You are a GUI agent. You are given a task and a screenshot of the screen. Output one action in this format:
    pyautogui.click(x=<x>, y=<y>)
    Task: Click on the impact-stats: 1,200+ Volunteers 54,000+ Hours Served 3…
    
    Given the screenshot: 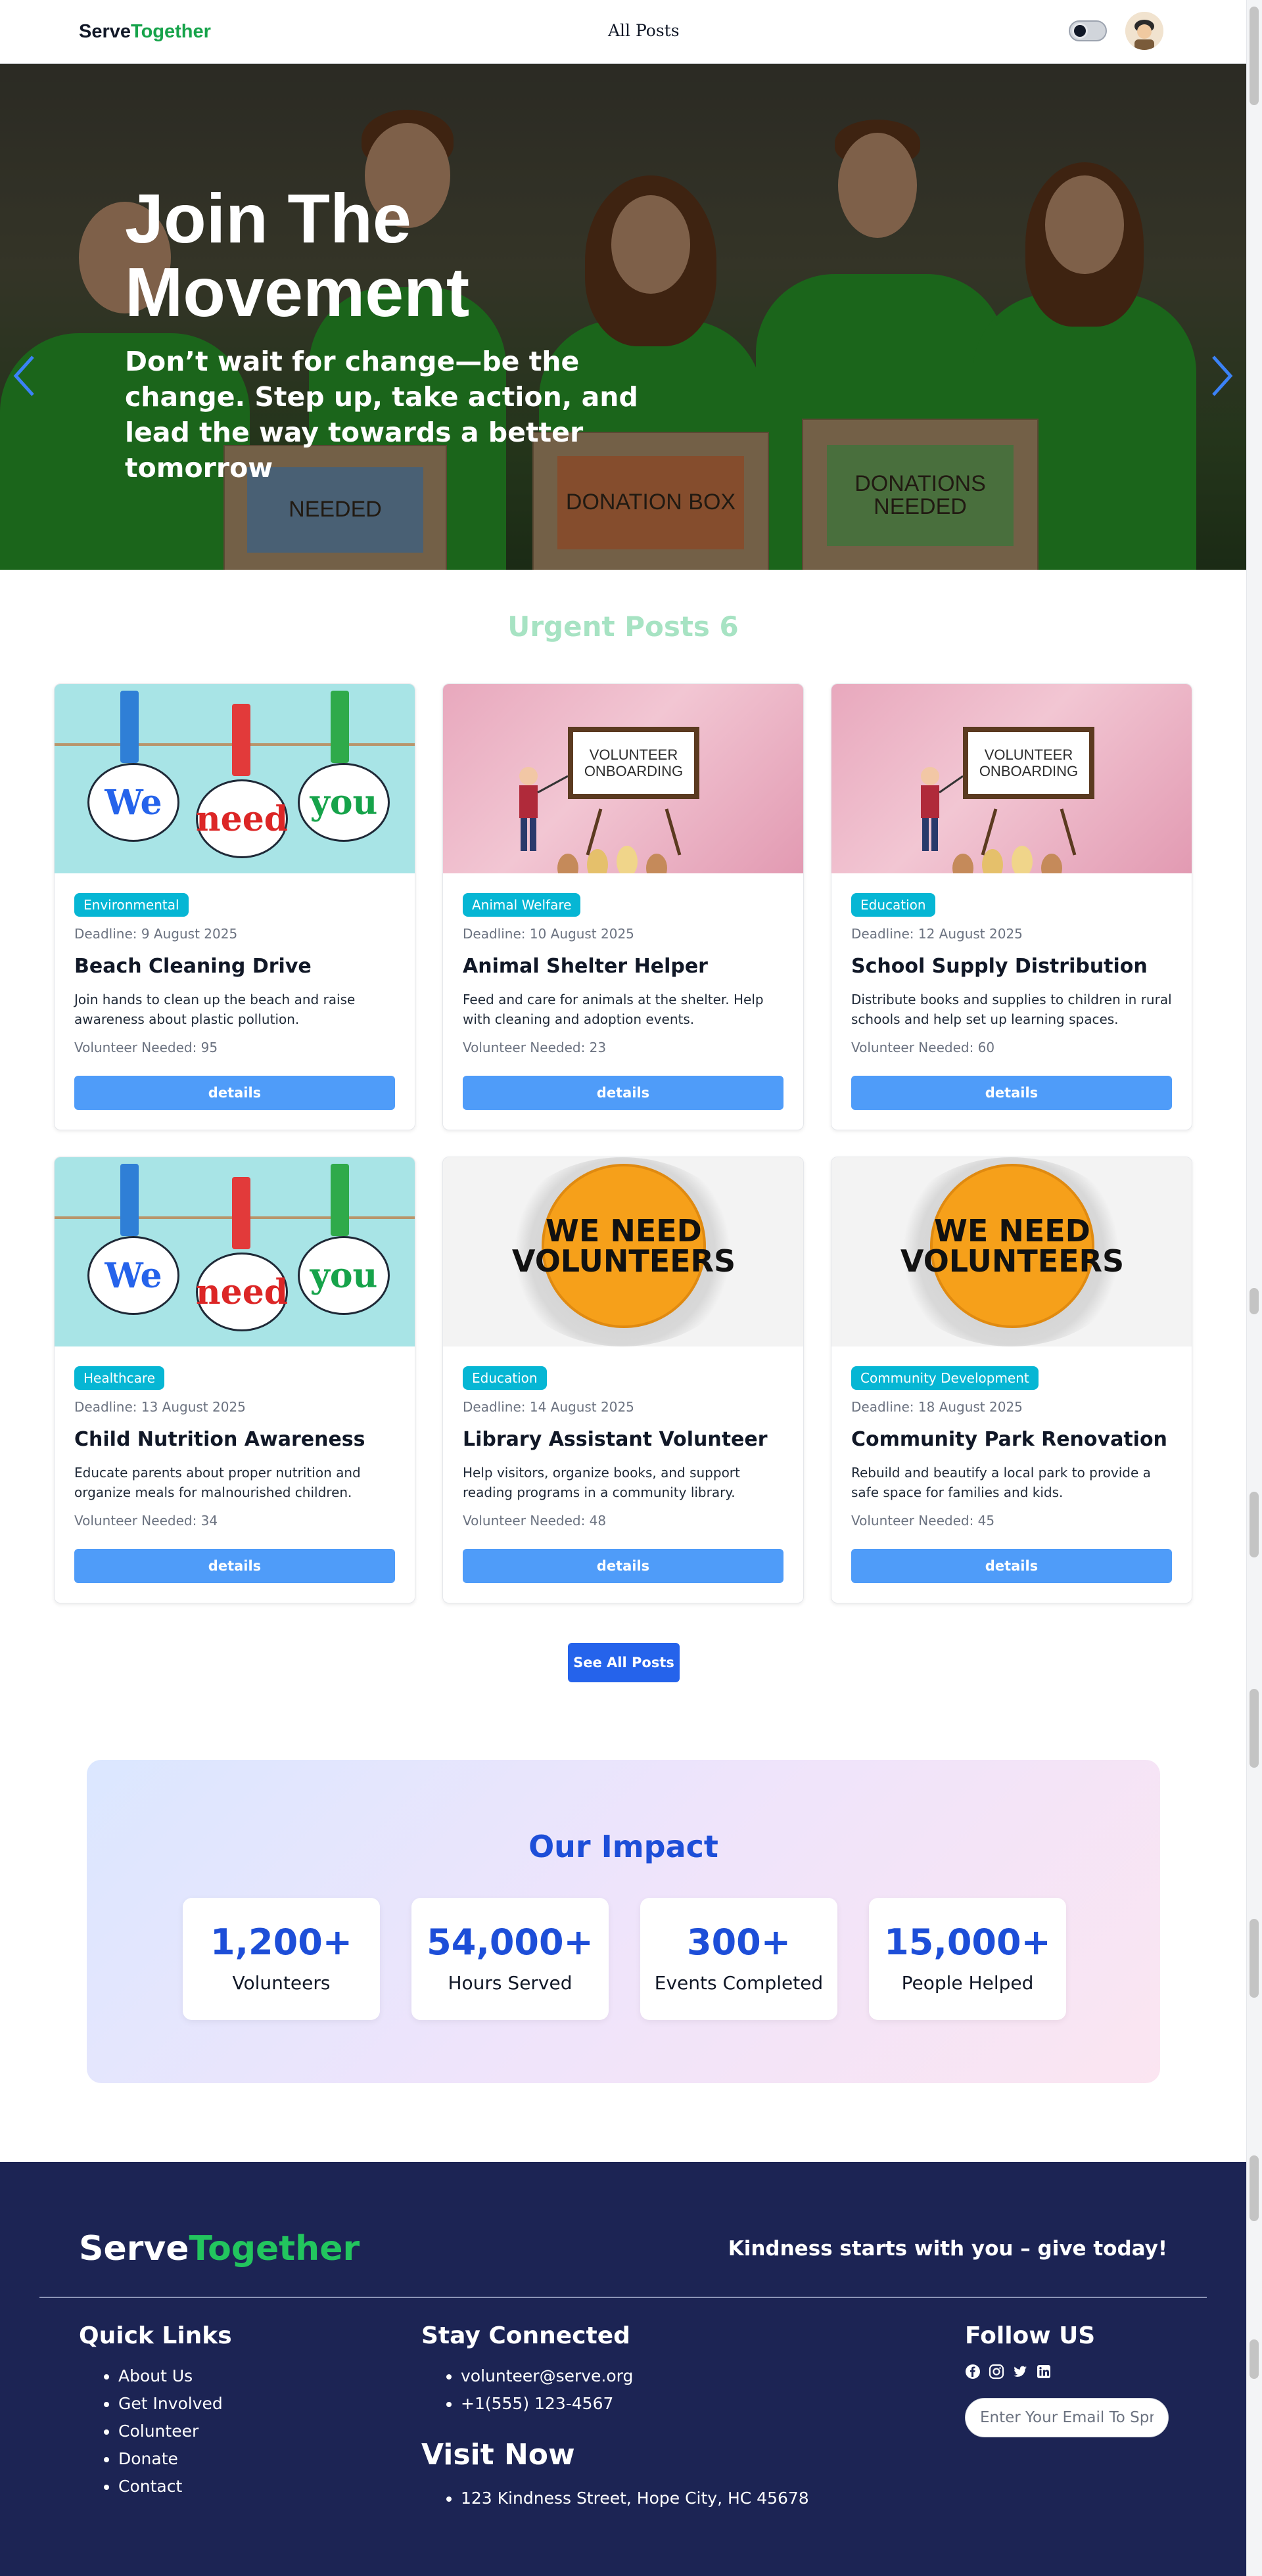 What is the action you would take?
    pyautogui.click(x=625, y=1959)
    